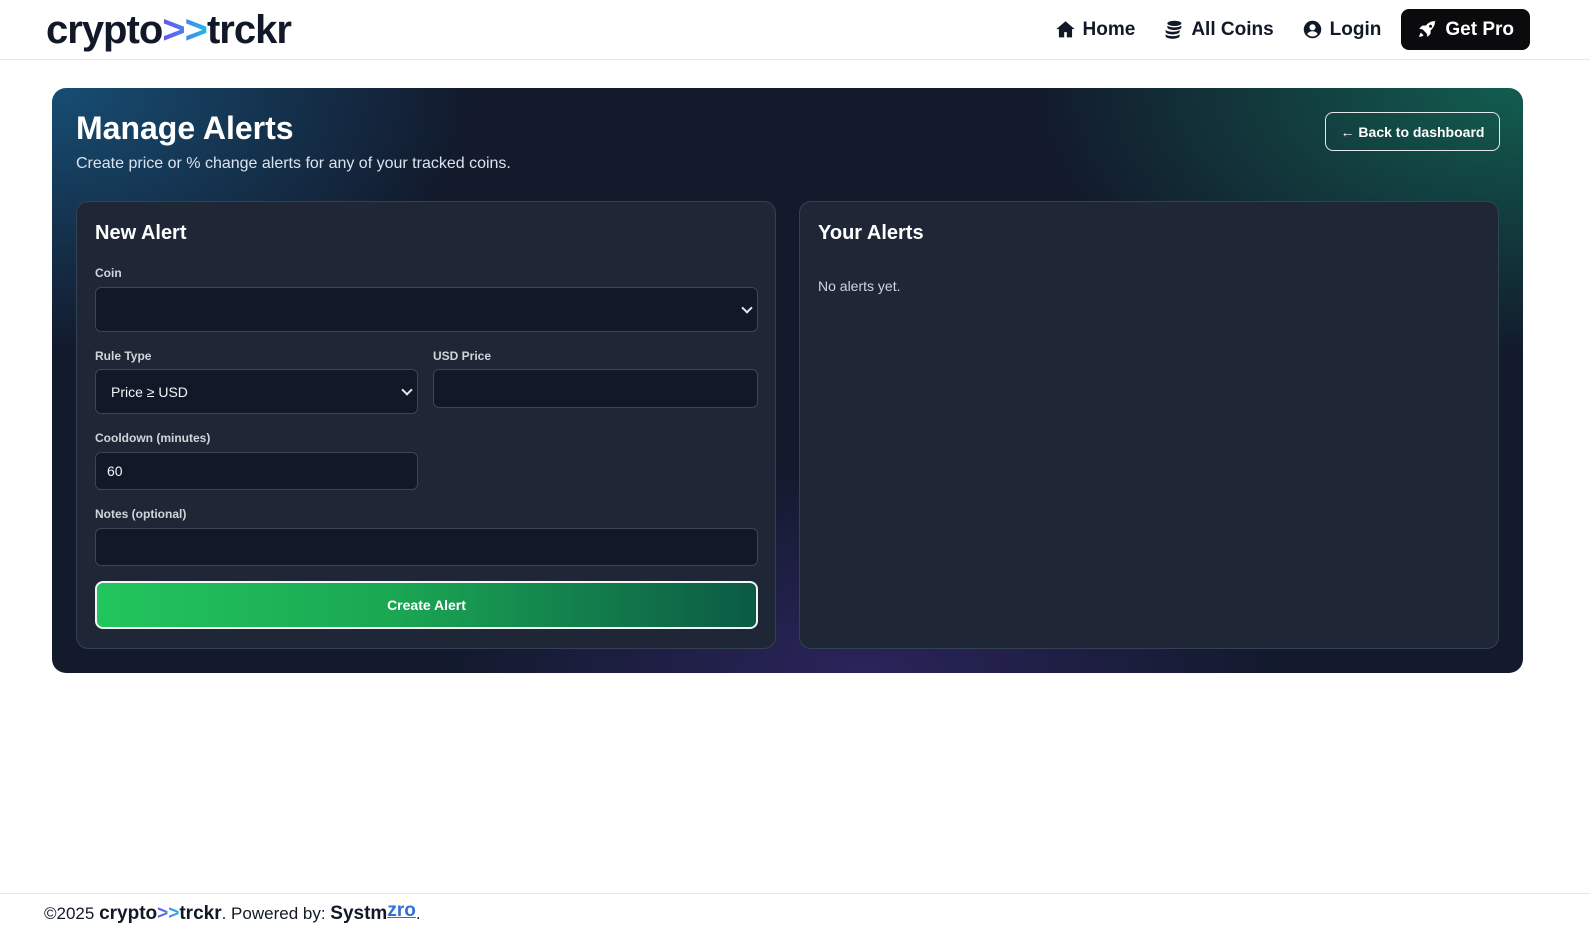 Image resolution: width=1590 pixels, height=942 pixels. What do you see at coordinates (1428, 28) in the screenshot?
I see `rocket-icon` at bounding box center [1428, 28].